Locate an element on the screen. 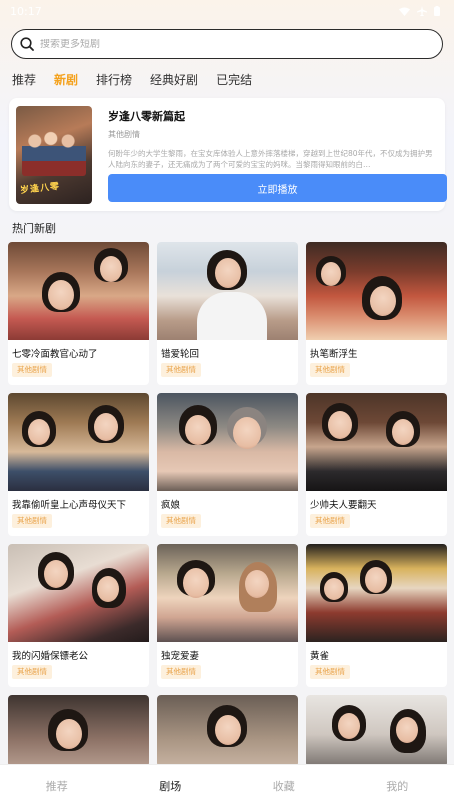 This screenshot has width=454, height=807. search-bar is located at coordinates (227, 44).